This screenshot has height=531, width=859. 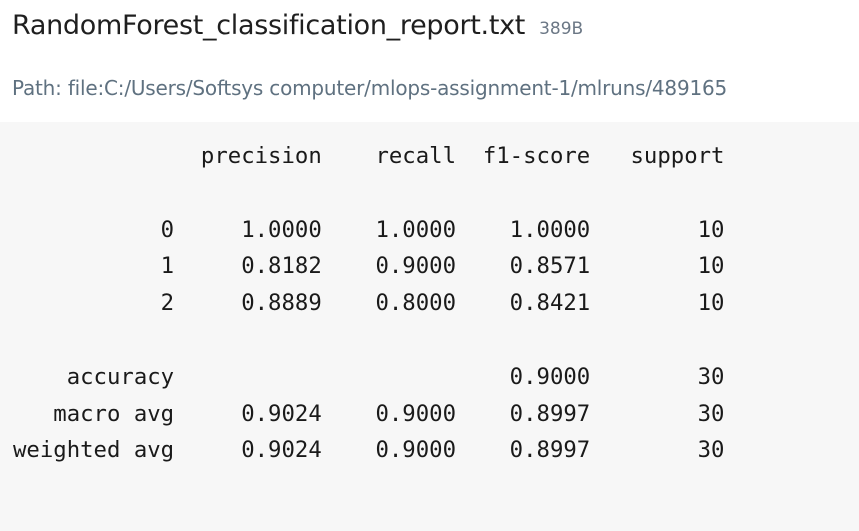 I want to click on report-line: 1 0.8182 0.9000 0.8571 10, so click(x=369, y=266).